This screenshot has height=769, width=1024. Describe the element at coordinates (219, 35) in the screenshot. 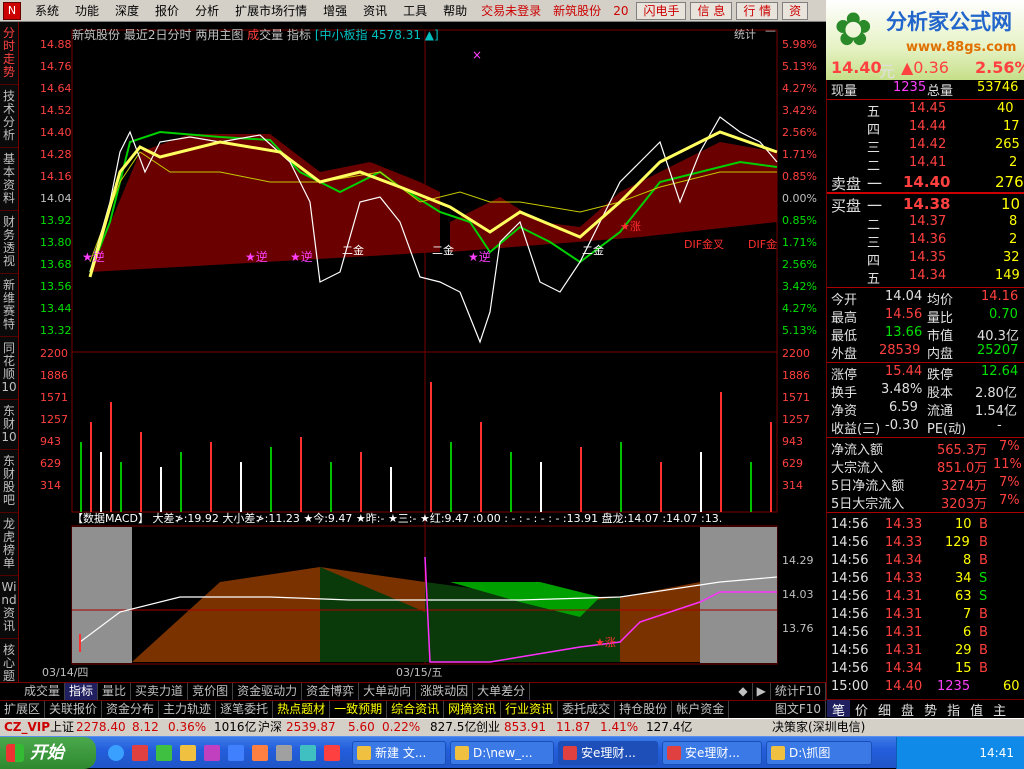

I see `chart-main-type: 两用主图` at that location.